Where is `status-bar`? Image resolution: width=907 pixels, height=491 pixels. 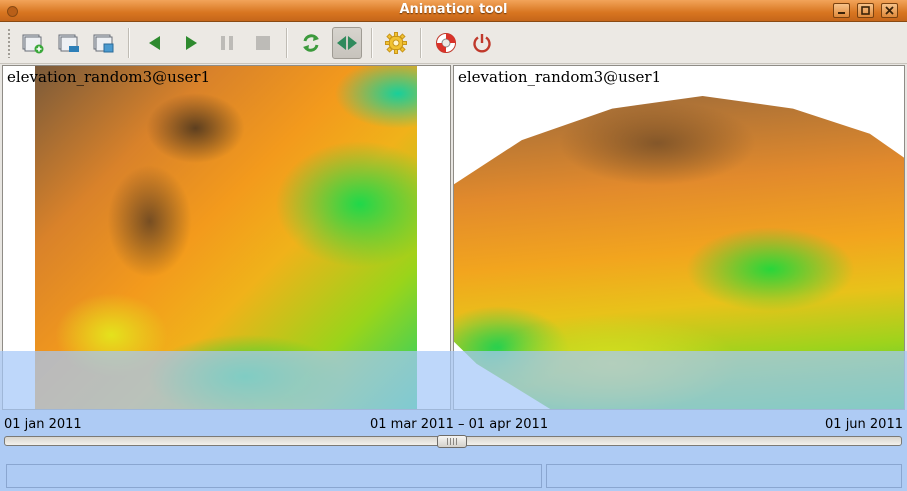 status-bar is located at coordinates (453, 476).